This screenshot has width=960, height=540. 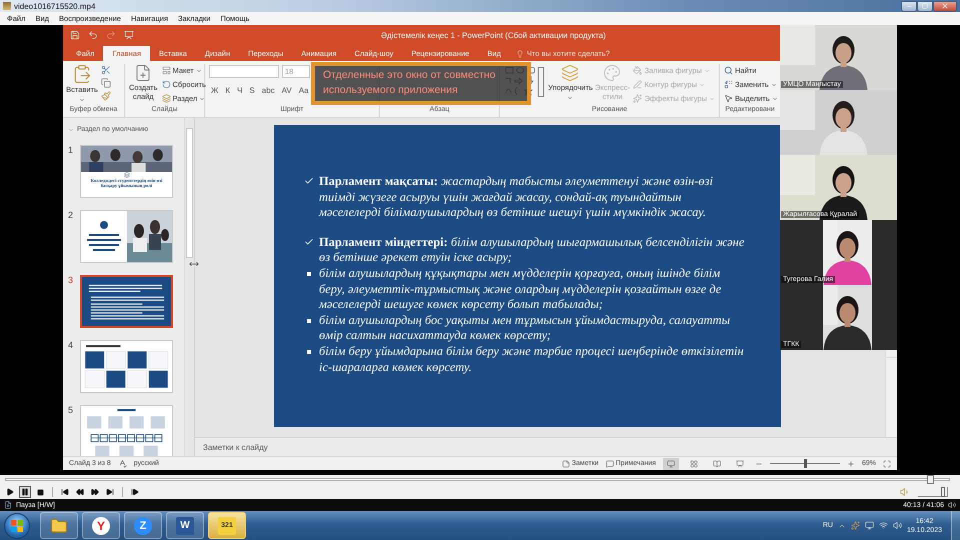 What do you see at coordinates (227, 90) in the screenshot?
I see `format-button: К` at bounding box center [227, 90].